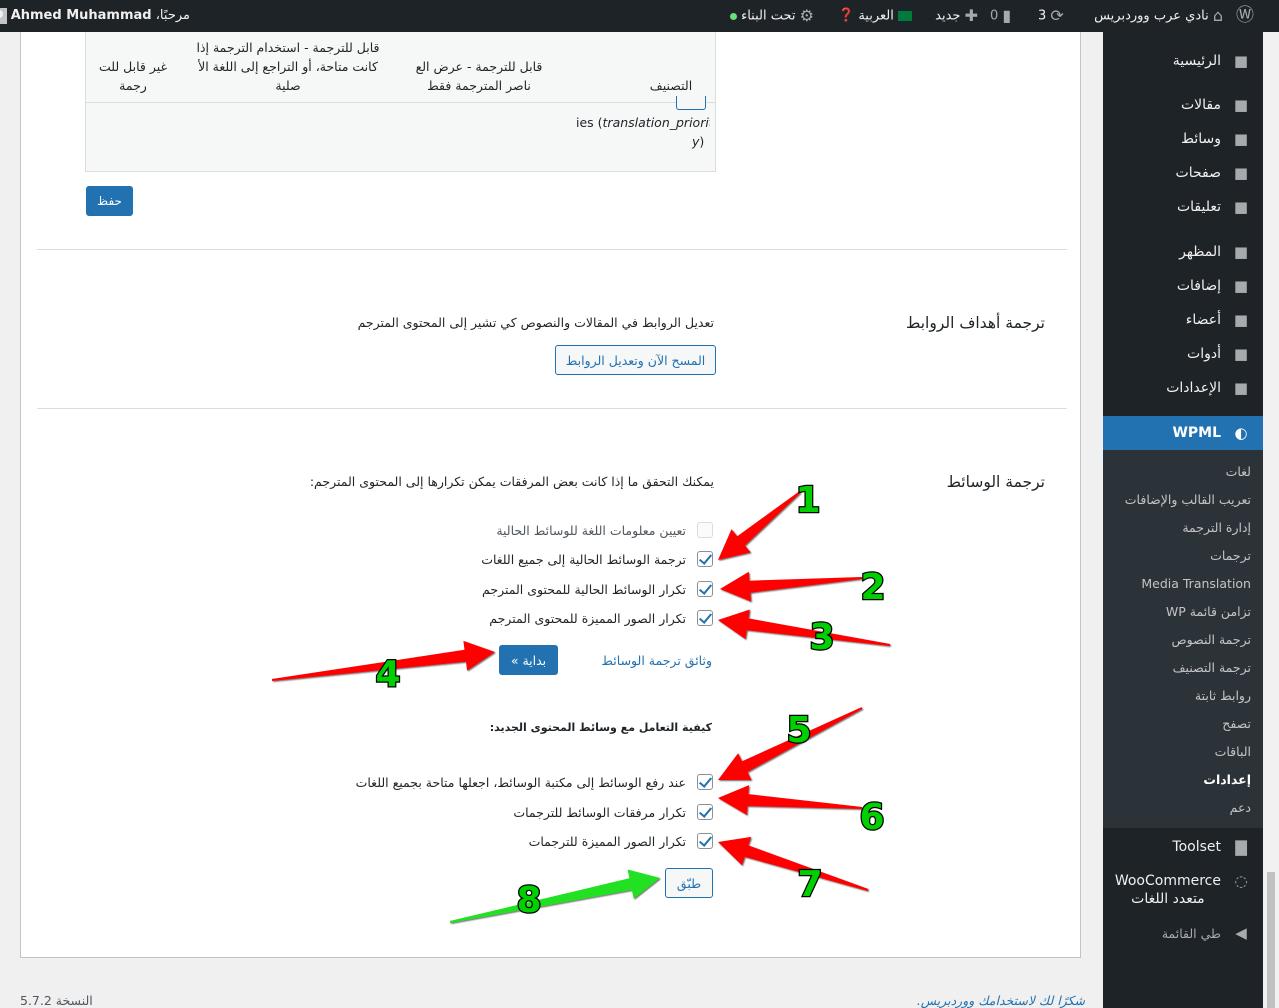 The height and width of the screenshot is (1008, 1279). Describe the element at coordinates (1241, 105) in the screenshot. I see `pin-icon: ■` at that location.